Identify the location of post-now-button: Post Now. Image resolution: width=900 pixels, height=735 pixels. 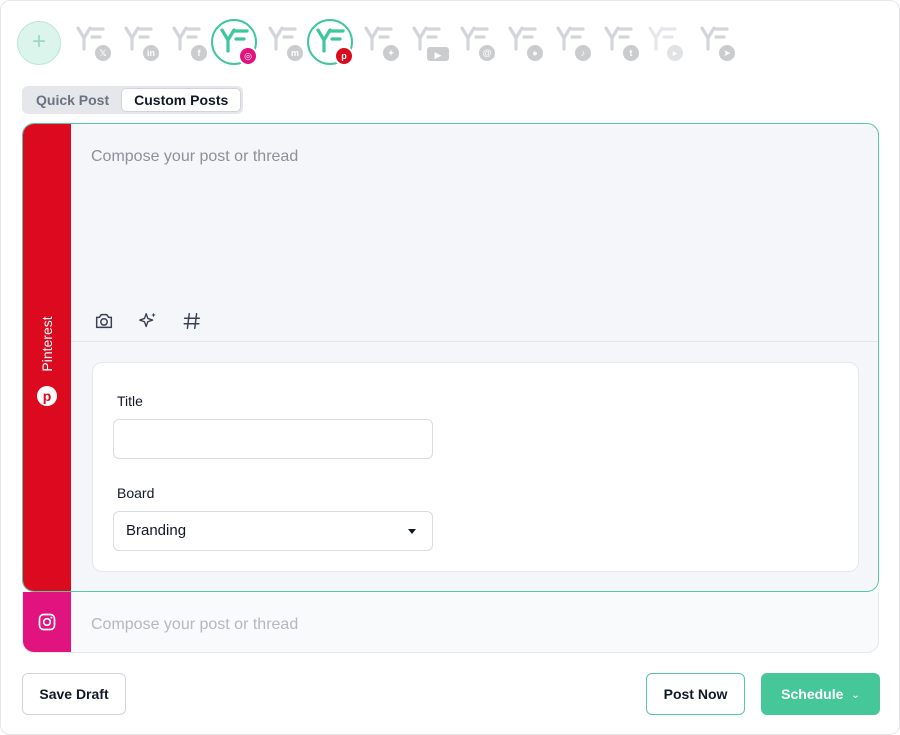
(695, 694).